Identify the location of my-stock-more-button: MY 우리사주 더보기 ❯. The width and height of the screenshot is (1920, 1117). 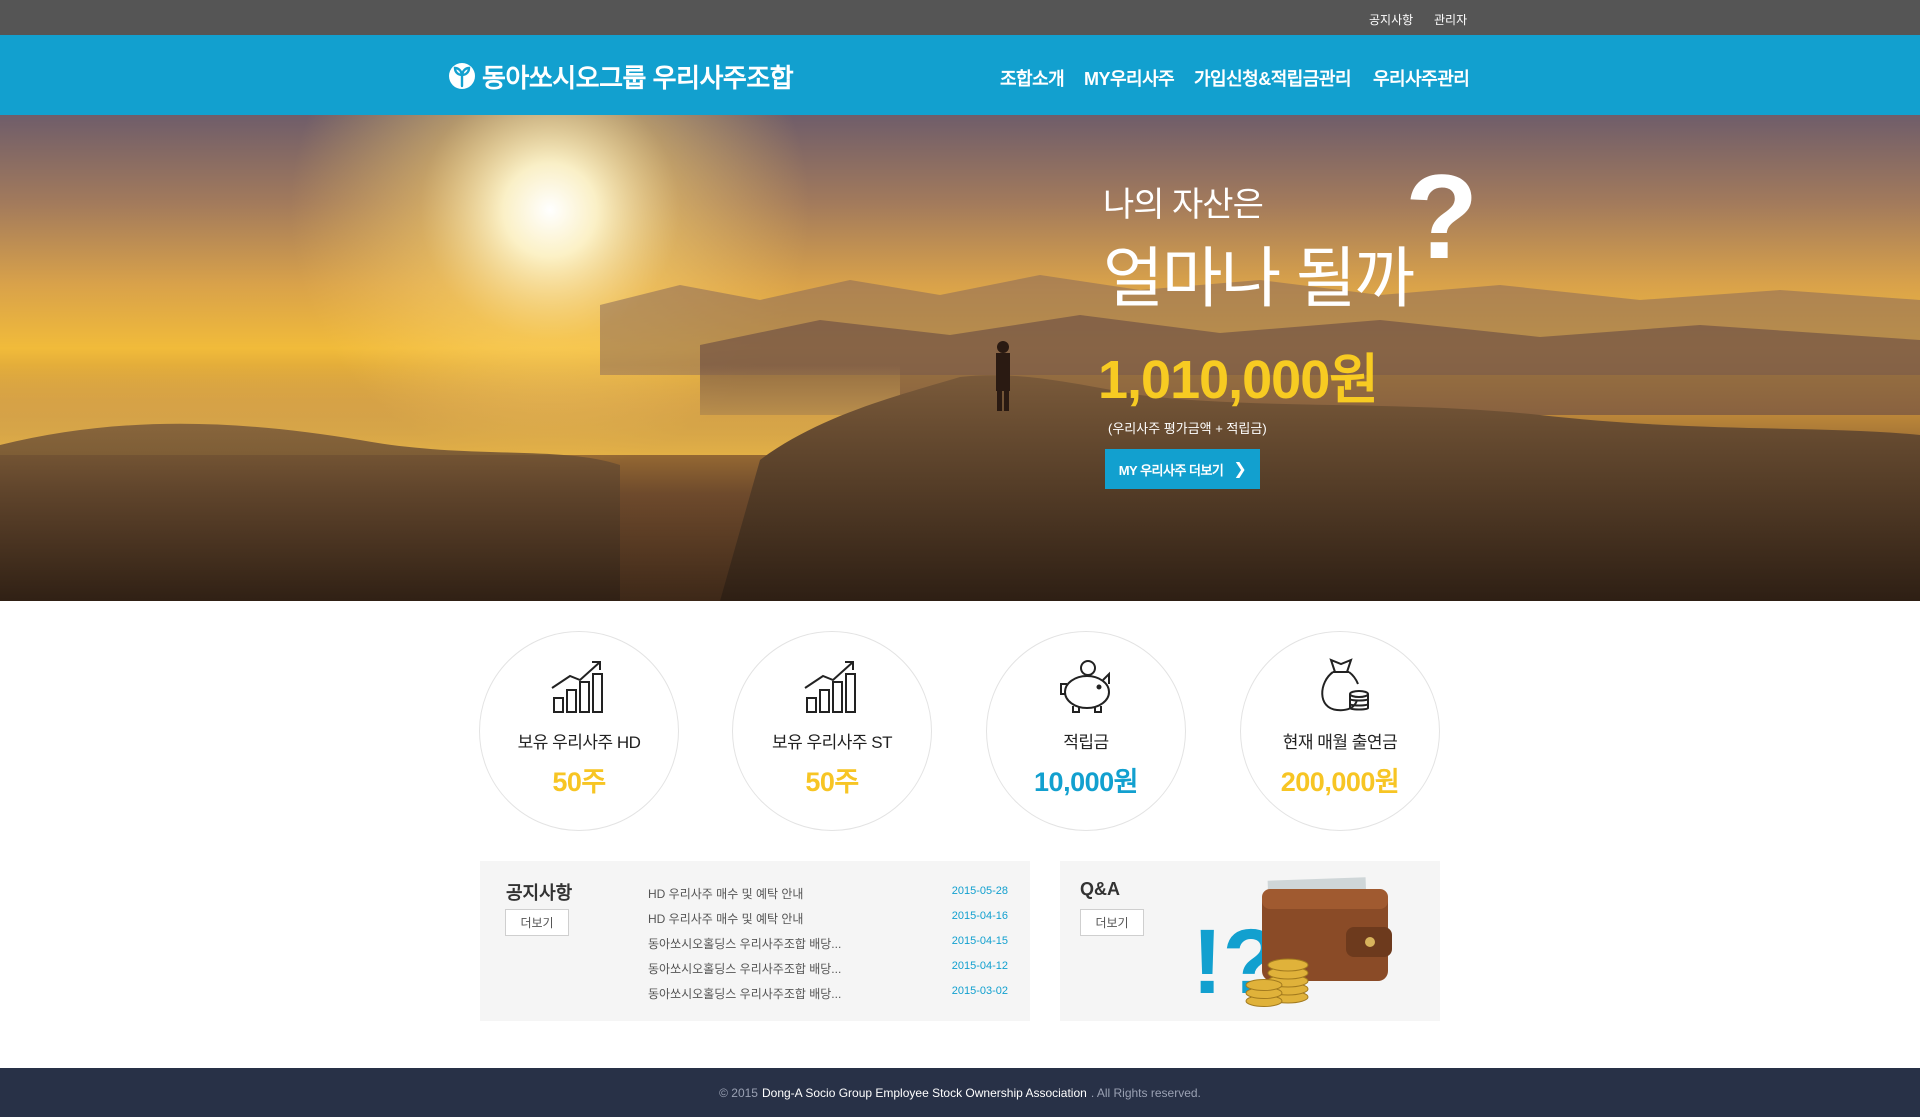
(1182, 469).